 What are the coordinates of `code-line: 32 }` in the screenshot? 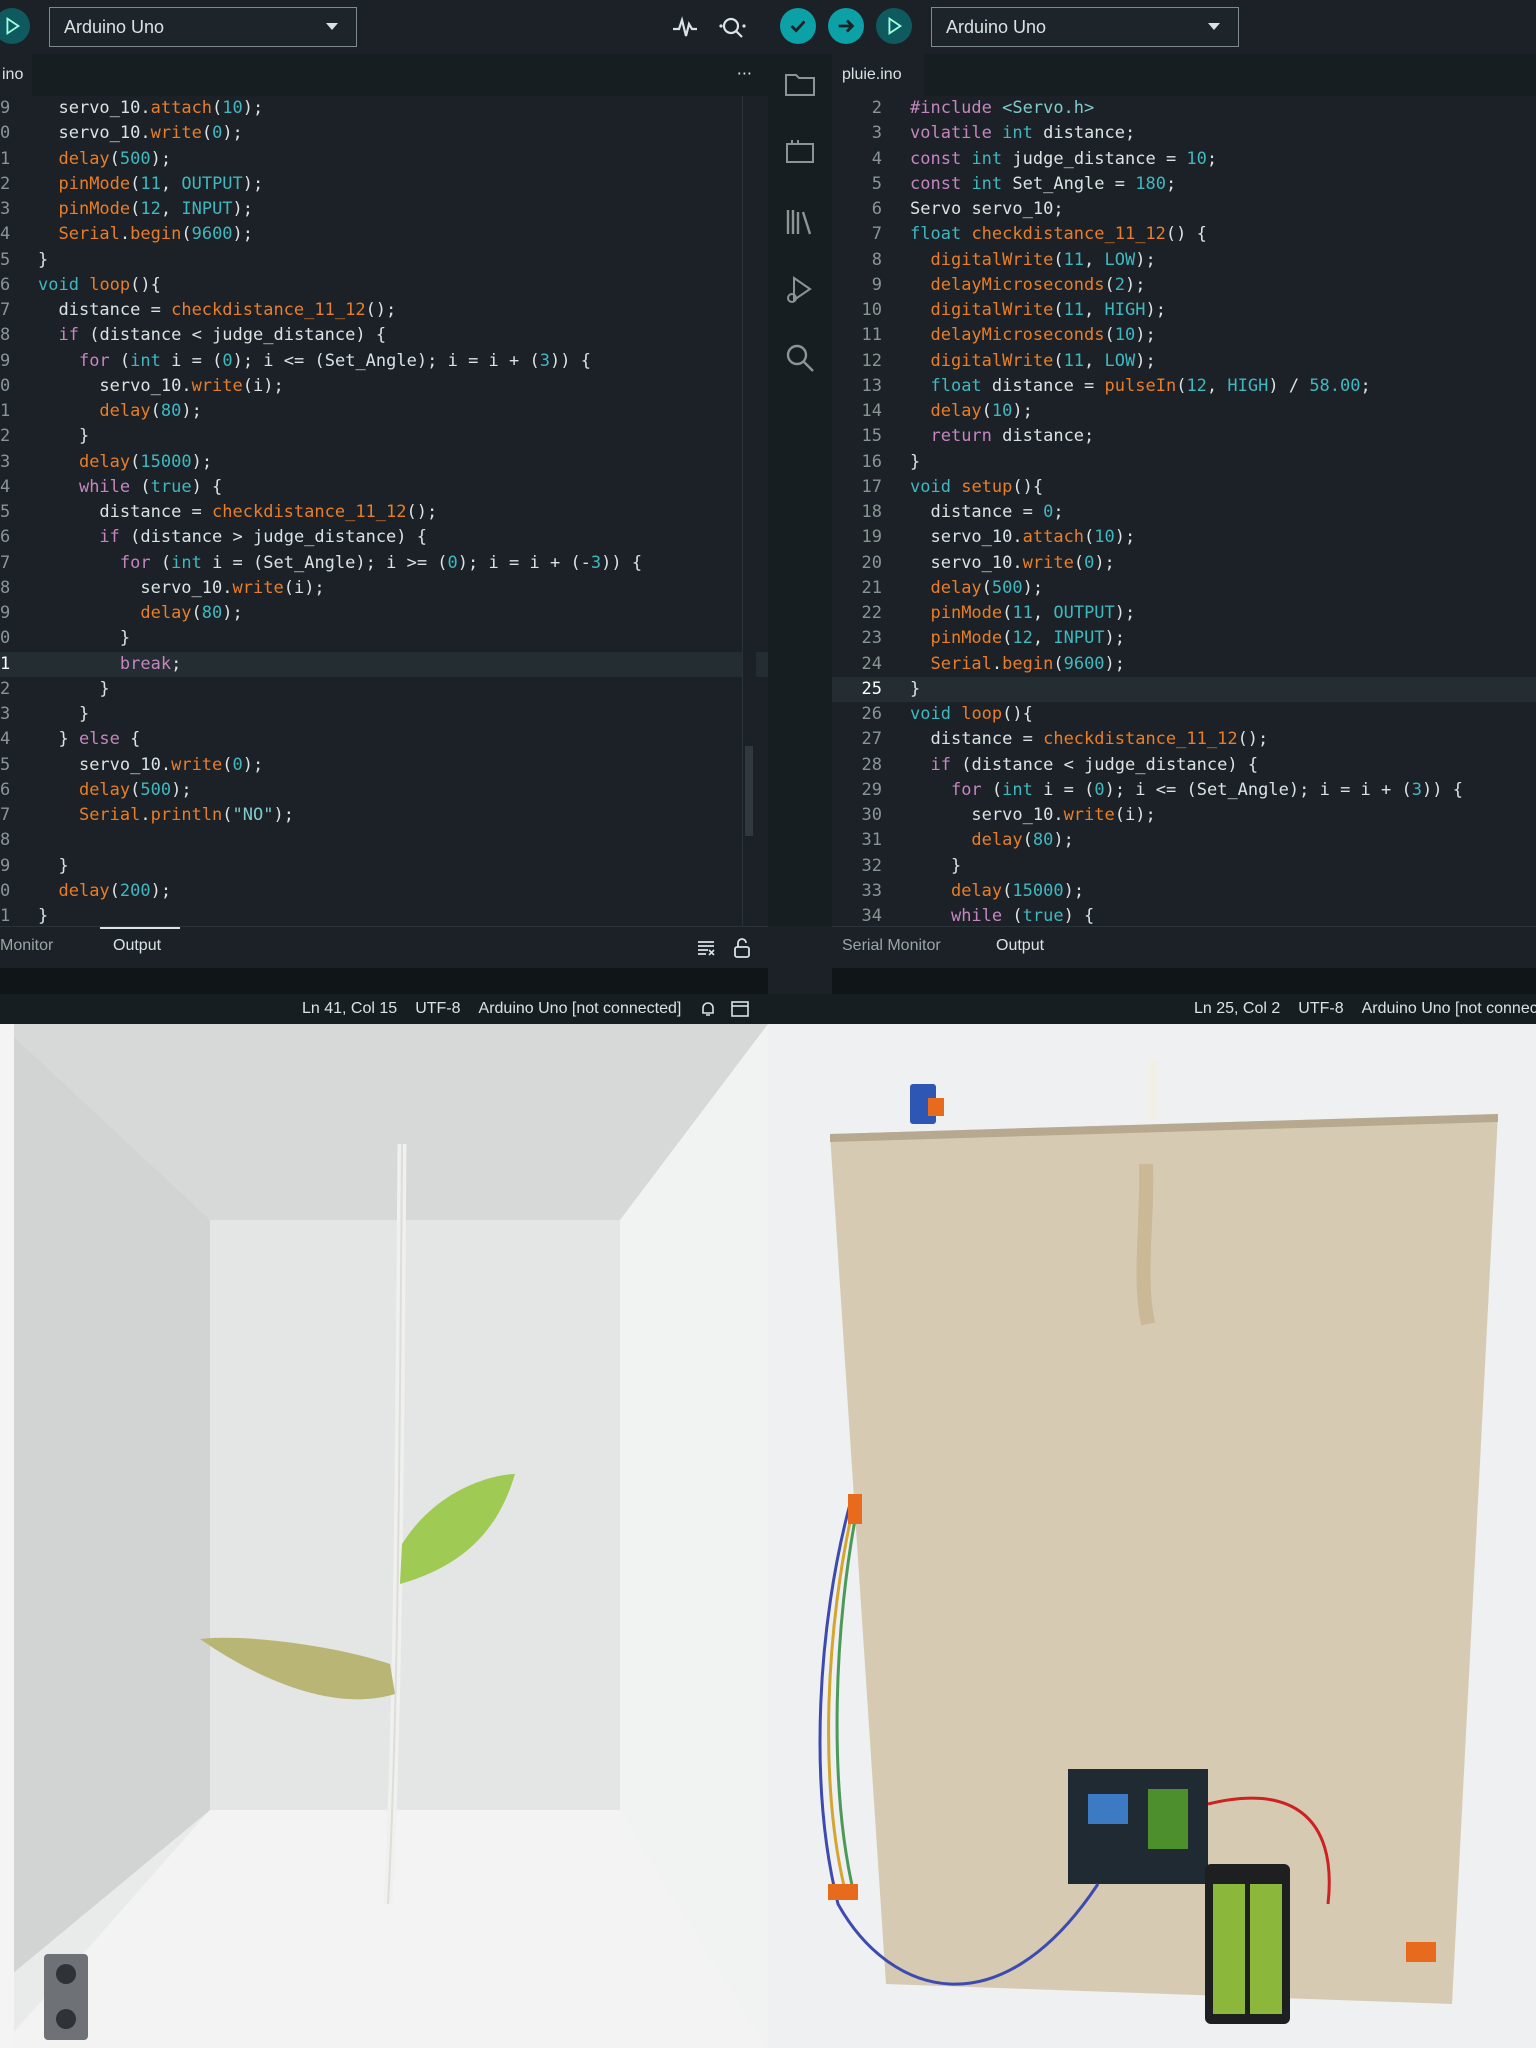 It's located at (1184, 866).